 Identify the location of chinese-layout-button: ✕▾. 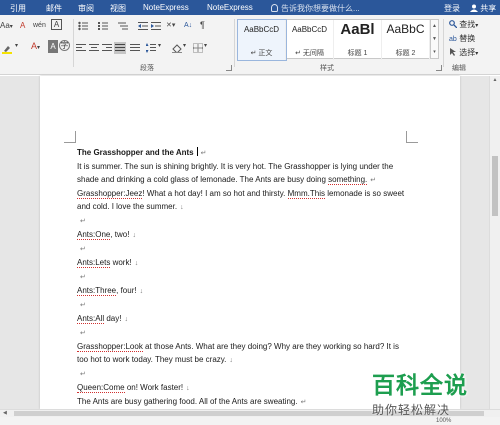
(170, 25).